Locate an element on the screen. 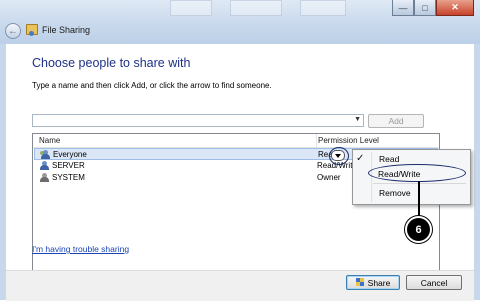 The image size is (480, 301). minimize-icon: — is located at coordinates (403, 7).